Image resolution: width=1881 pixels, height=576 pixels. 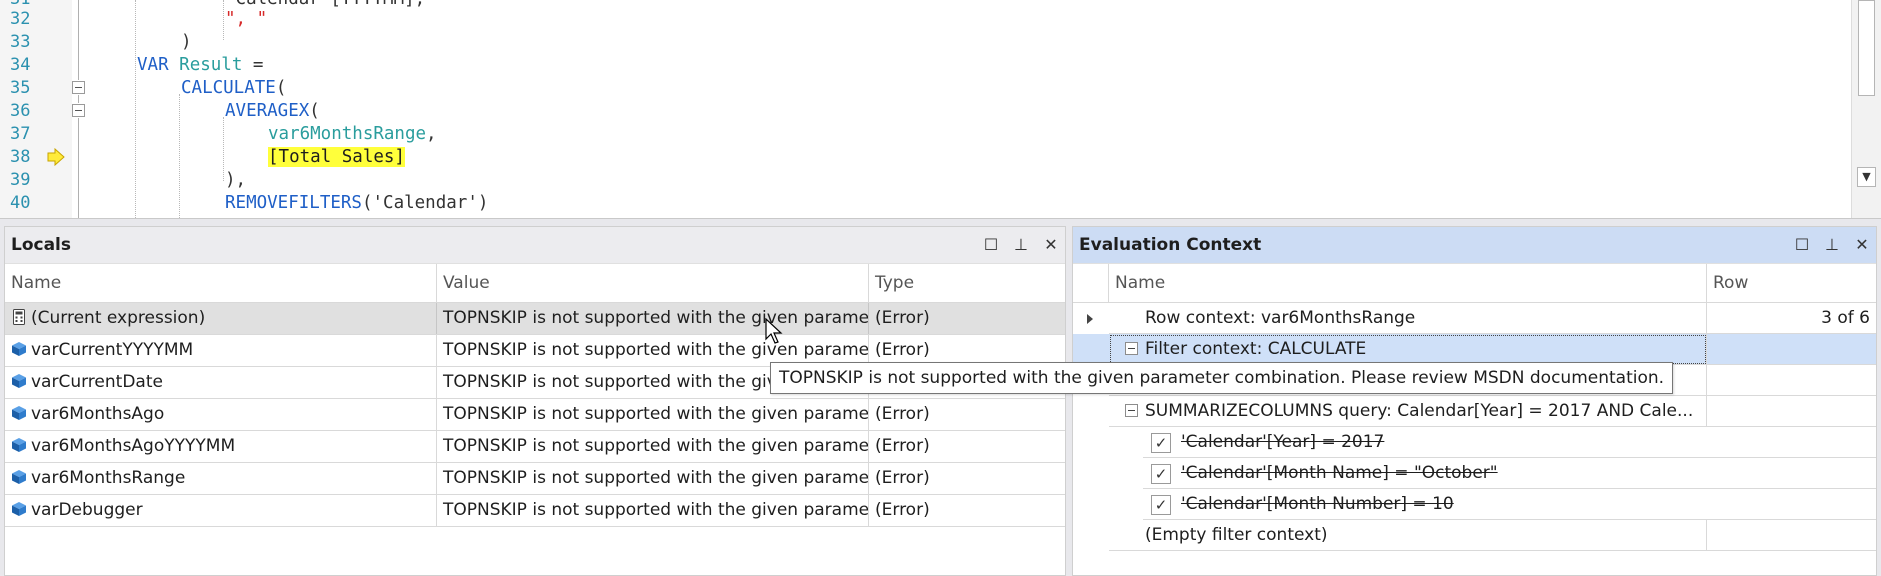 I want to click on code-line: var6MonthsRange,, so click(x=352, y=134).